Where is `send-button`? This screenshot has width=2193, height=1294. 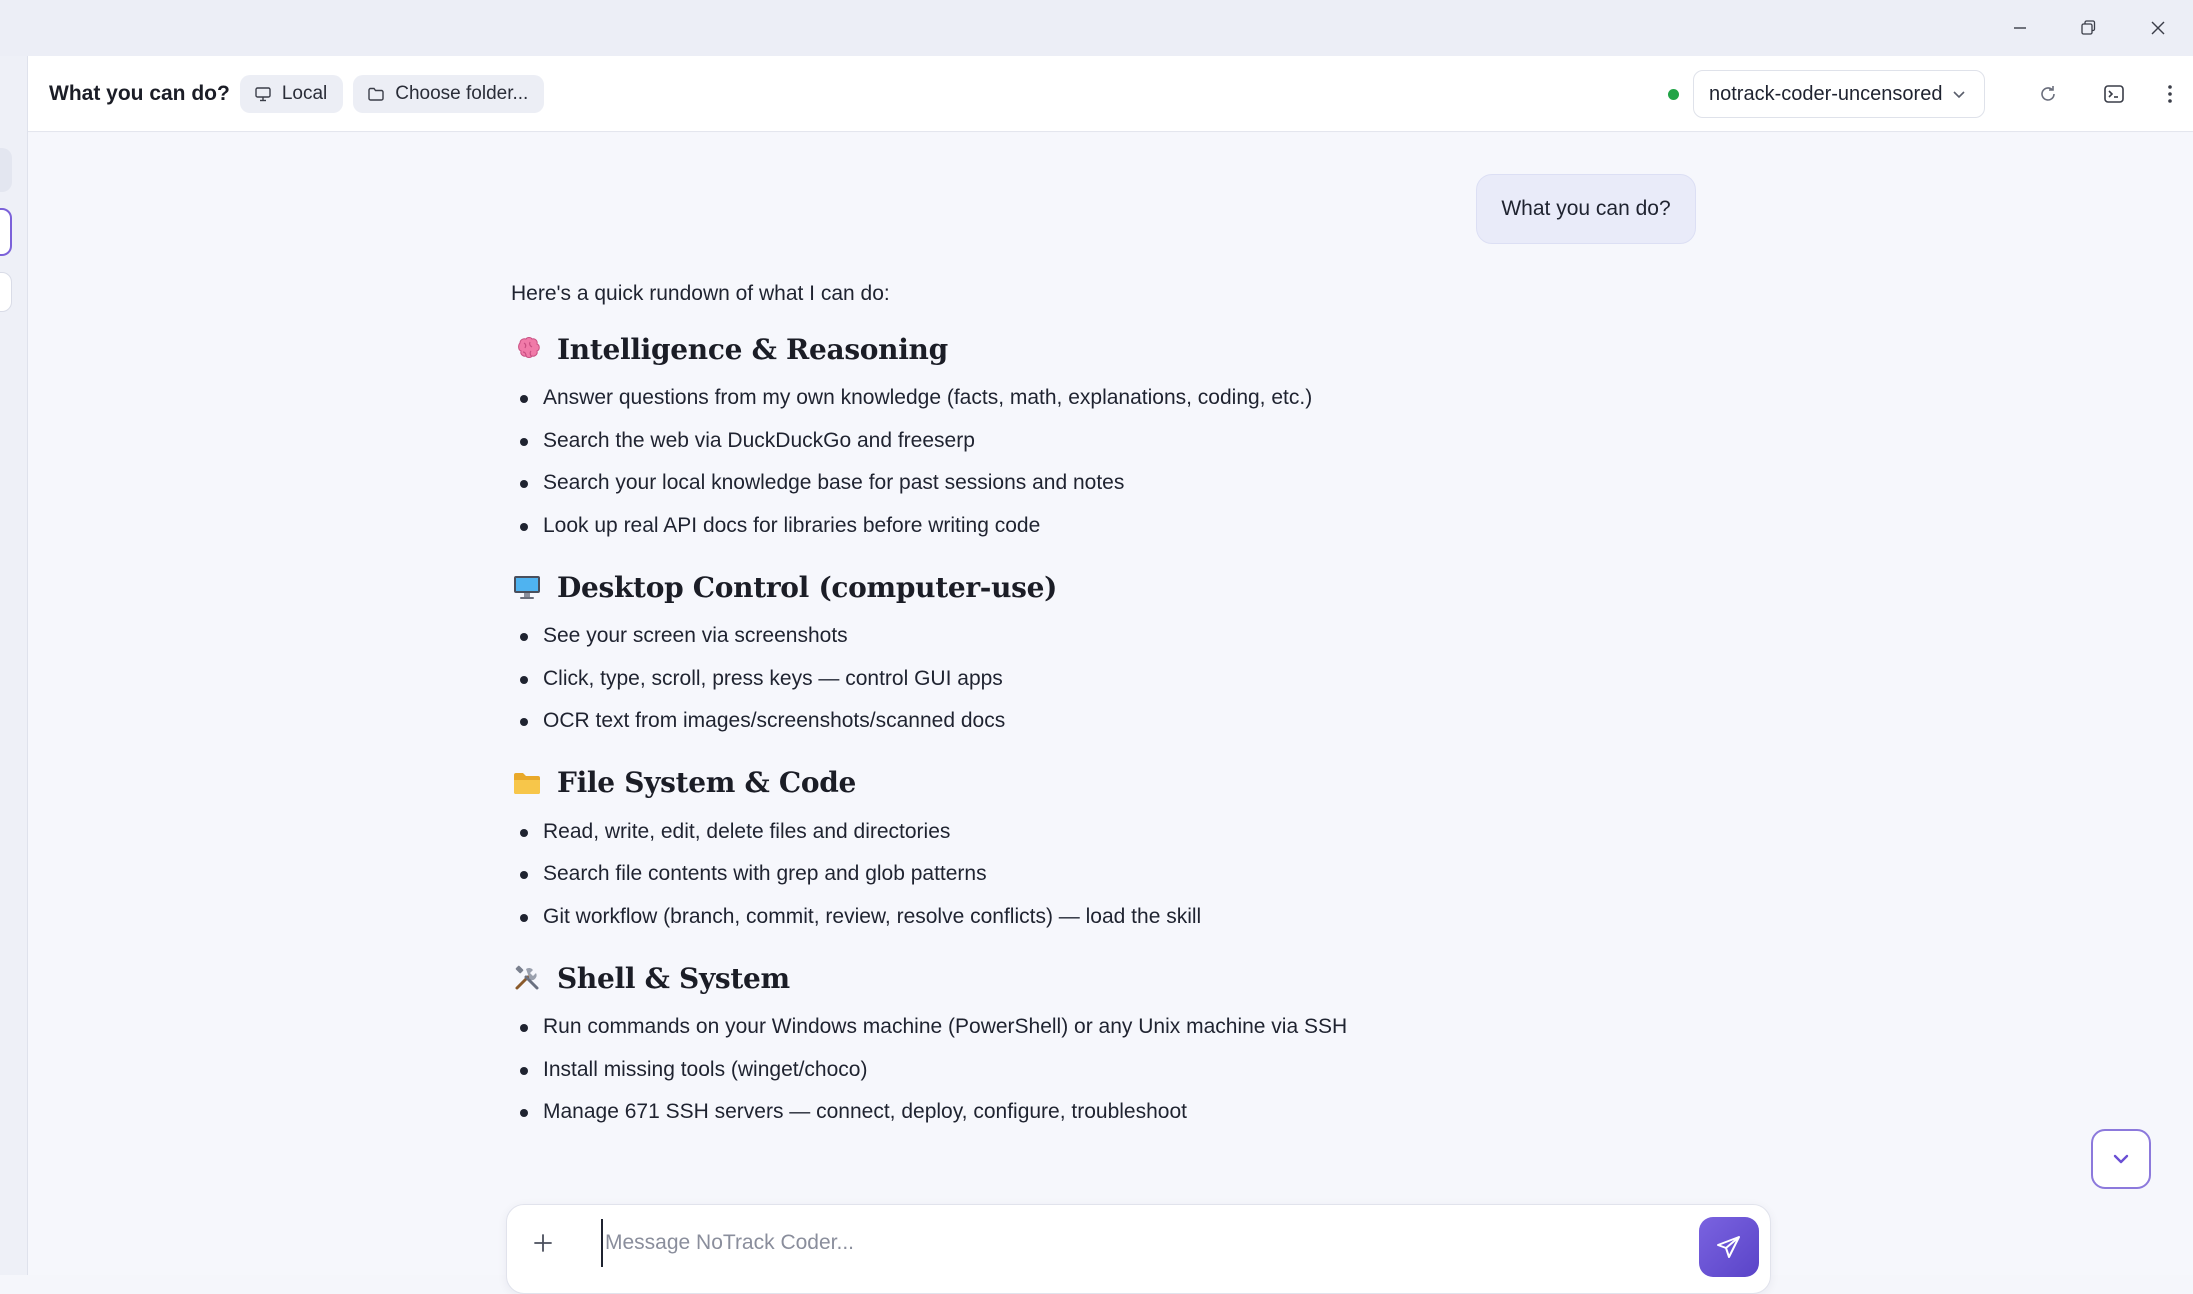 send-button is located at coordinates (1729, 1247).